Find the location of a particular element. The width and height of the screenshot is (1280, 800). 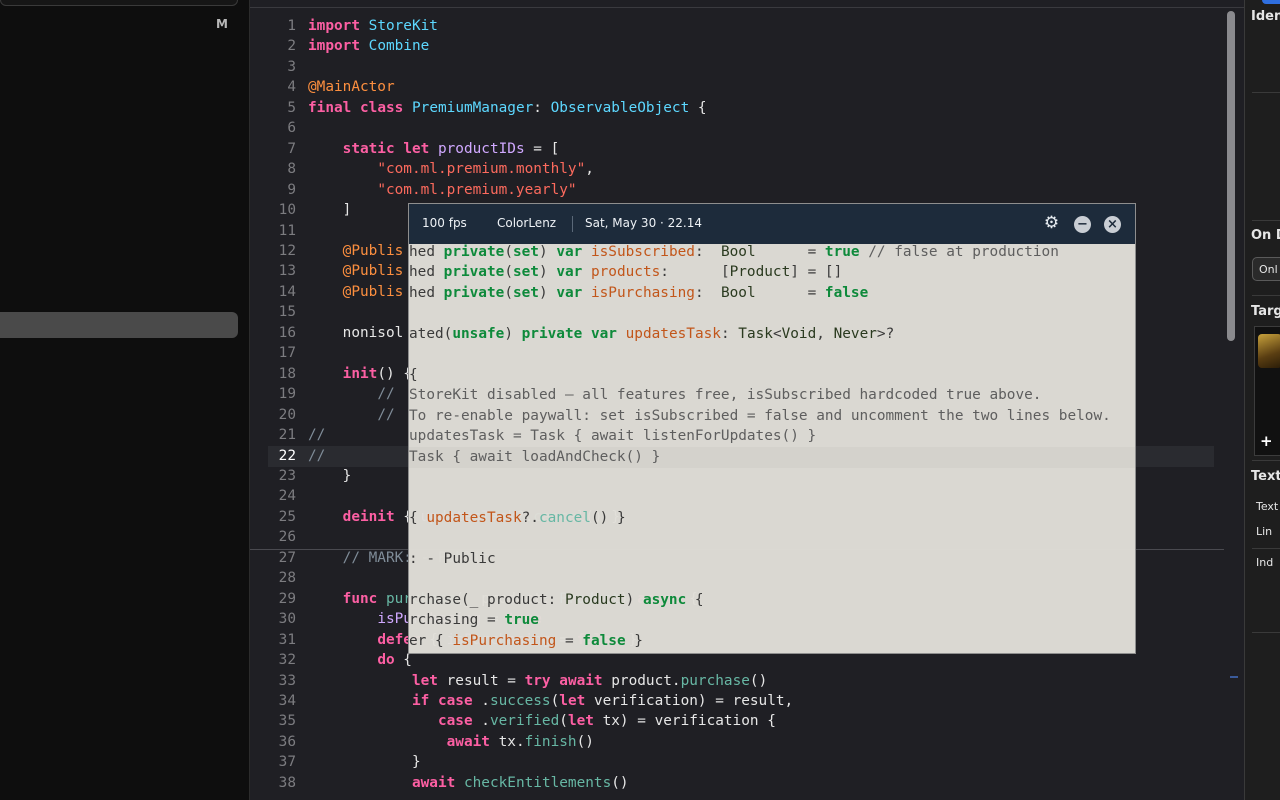

line-number: 15 is located at coordinates (287, 312).